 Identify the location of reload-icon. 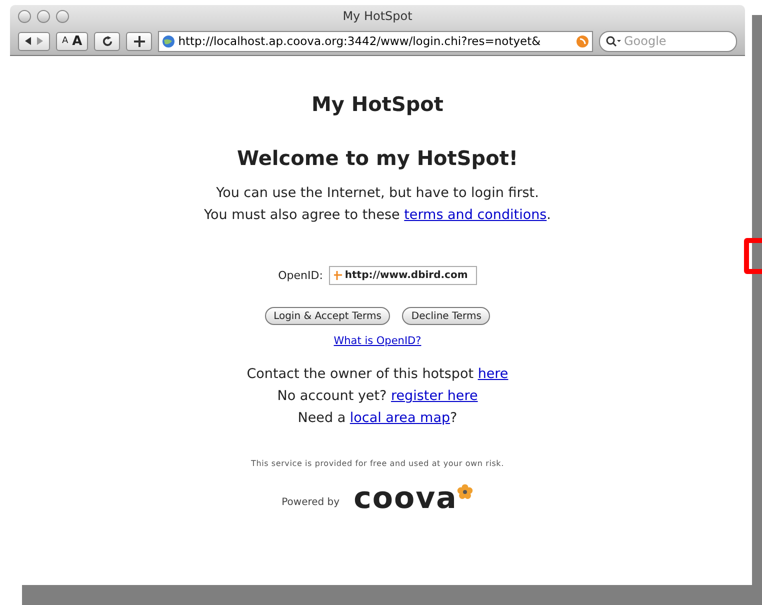
(107, 41).